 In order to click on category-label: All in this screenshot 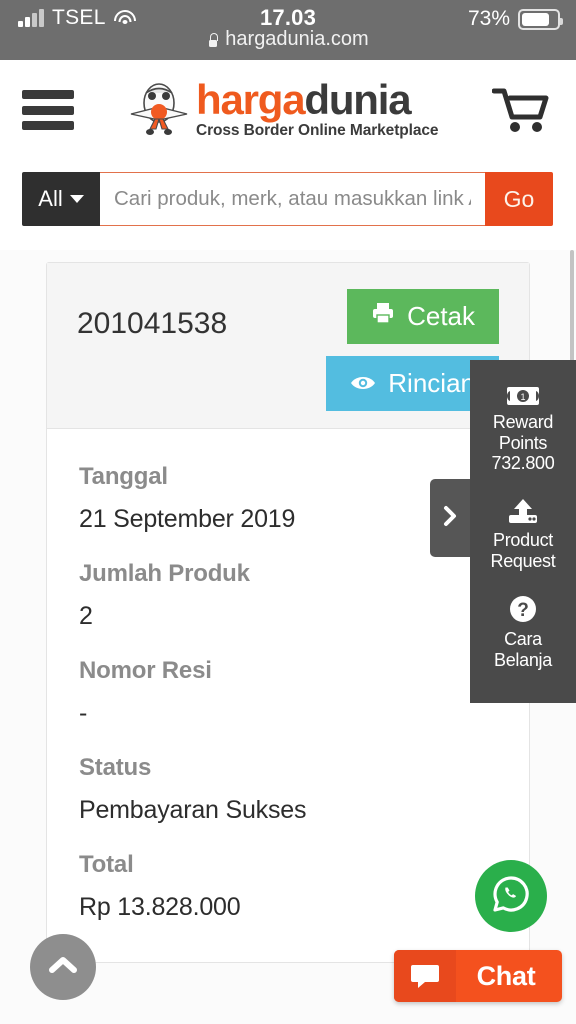, I will do `click(50, 198)`.